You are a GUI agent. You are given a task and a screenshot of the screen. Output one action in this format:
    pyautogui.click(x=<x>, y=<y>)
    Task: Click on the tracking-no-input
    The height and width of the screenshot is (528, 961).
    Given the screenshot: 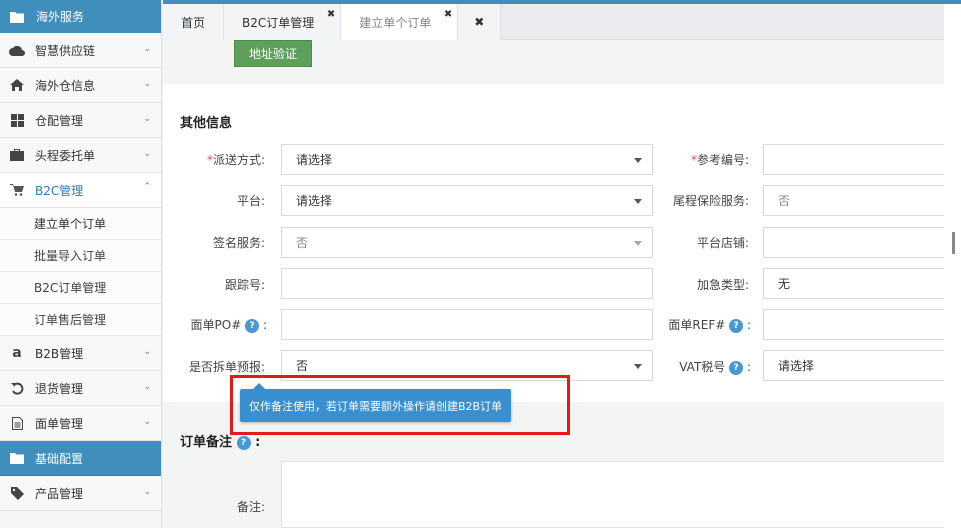 What is the action you would take?
    pyautogui.click(x=467, y=283)
    